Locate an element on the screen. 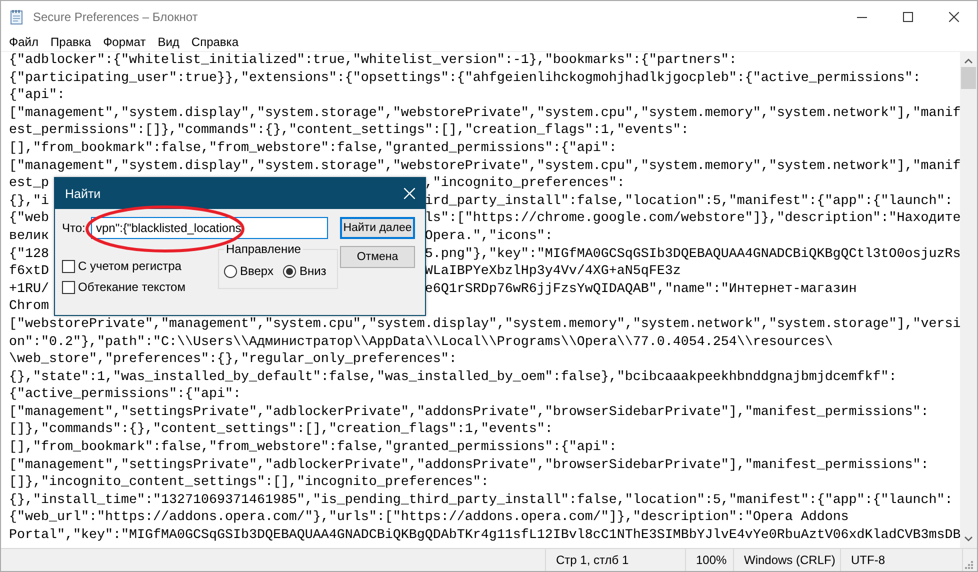 This screenshot has height=572, width=978. code-line: {"128 is located at coordinates (29, 255).